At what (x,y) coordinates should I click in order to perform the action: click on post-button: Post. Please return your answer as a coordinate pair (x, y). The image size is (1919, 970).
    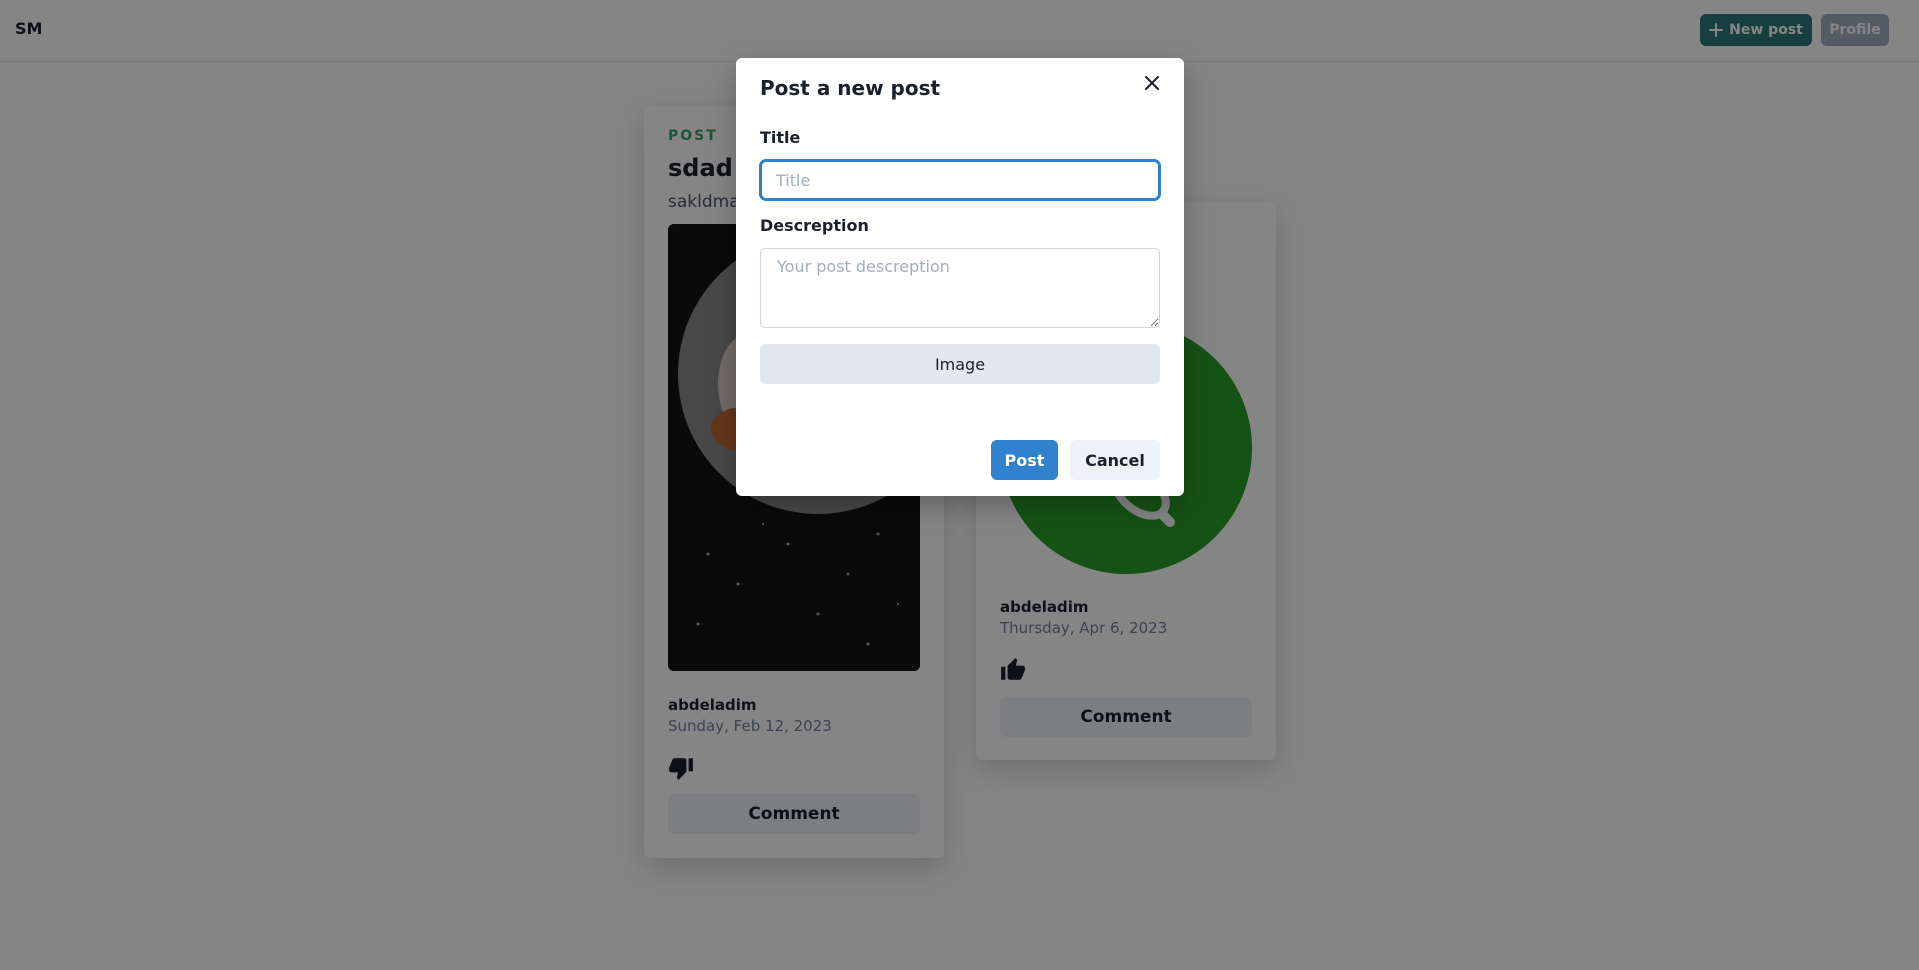
    Looking at the image, I should click on (1024, 460).